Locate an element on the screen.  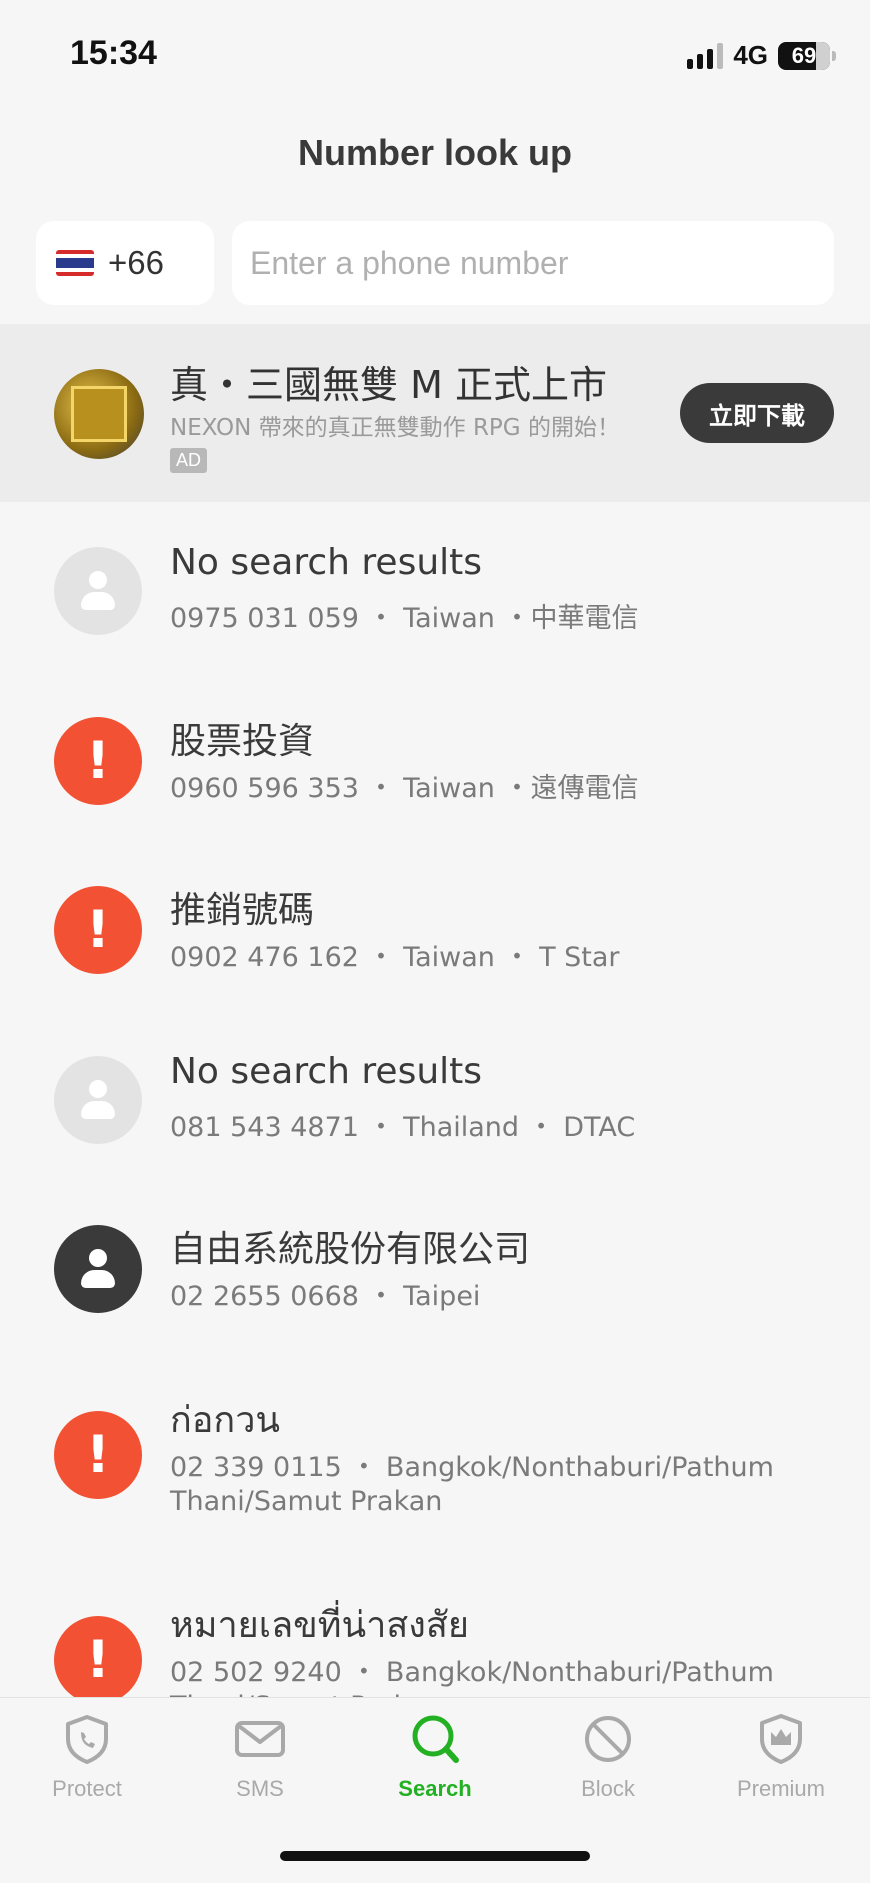
shield-phone-icon is located at coordinates (87, 1739).